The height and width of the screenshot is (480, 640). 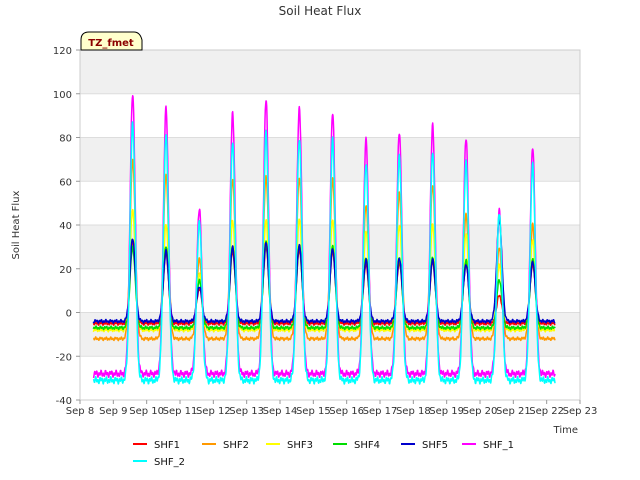 I want to click on legend-item-shf-2: SHF_2, so click(x=159, y=462).